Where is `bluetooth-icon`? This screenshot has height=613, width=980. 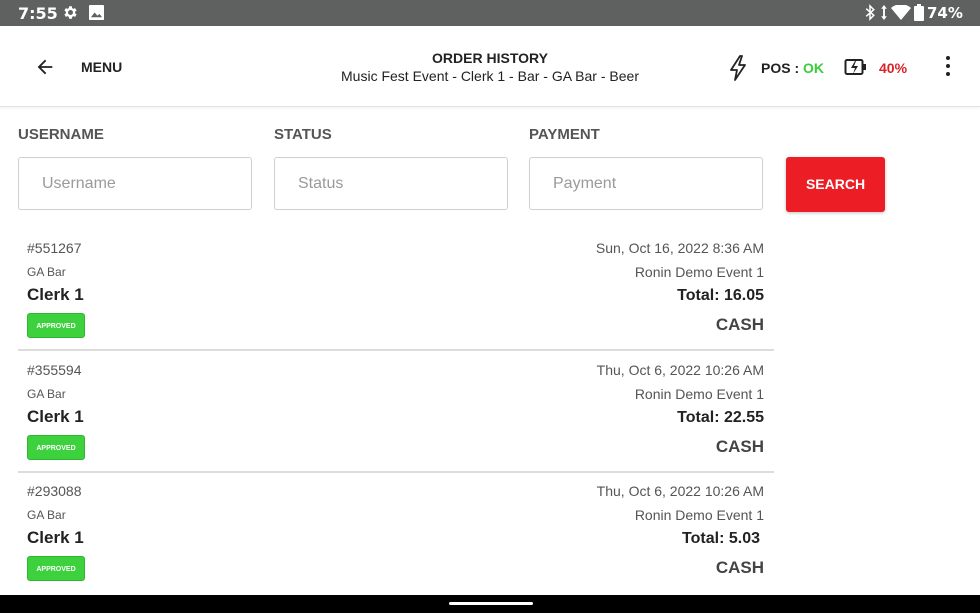 bluetooth-icon is located at coordinates (870, 15).